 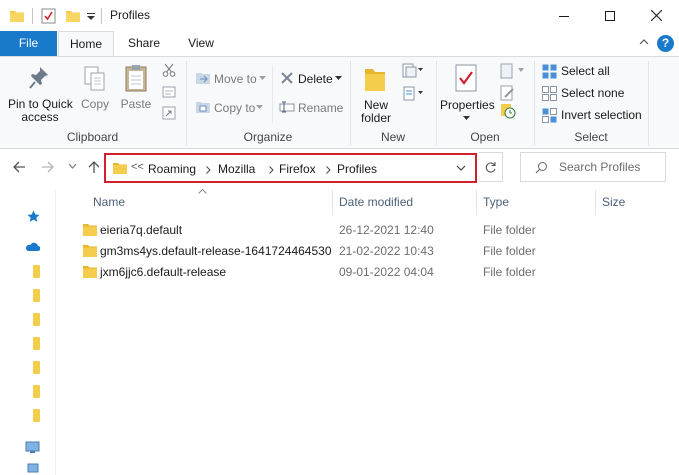 What do you see at coordinates (541, 168) in the screenshot?
I see `search-icon` at bounding box center [541, 168].